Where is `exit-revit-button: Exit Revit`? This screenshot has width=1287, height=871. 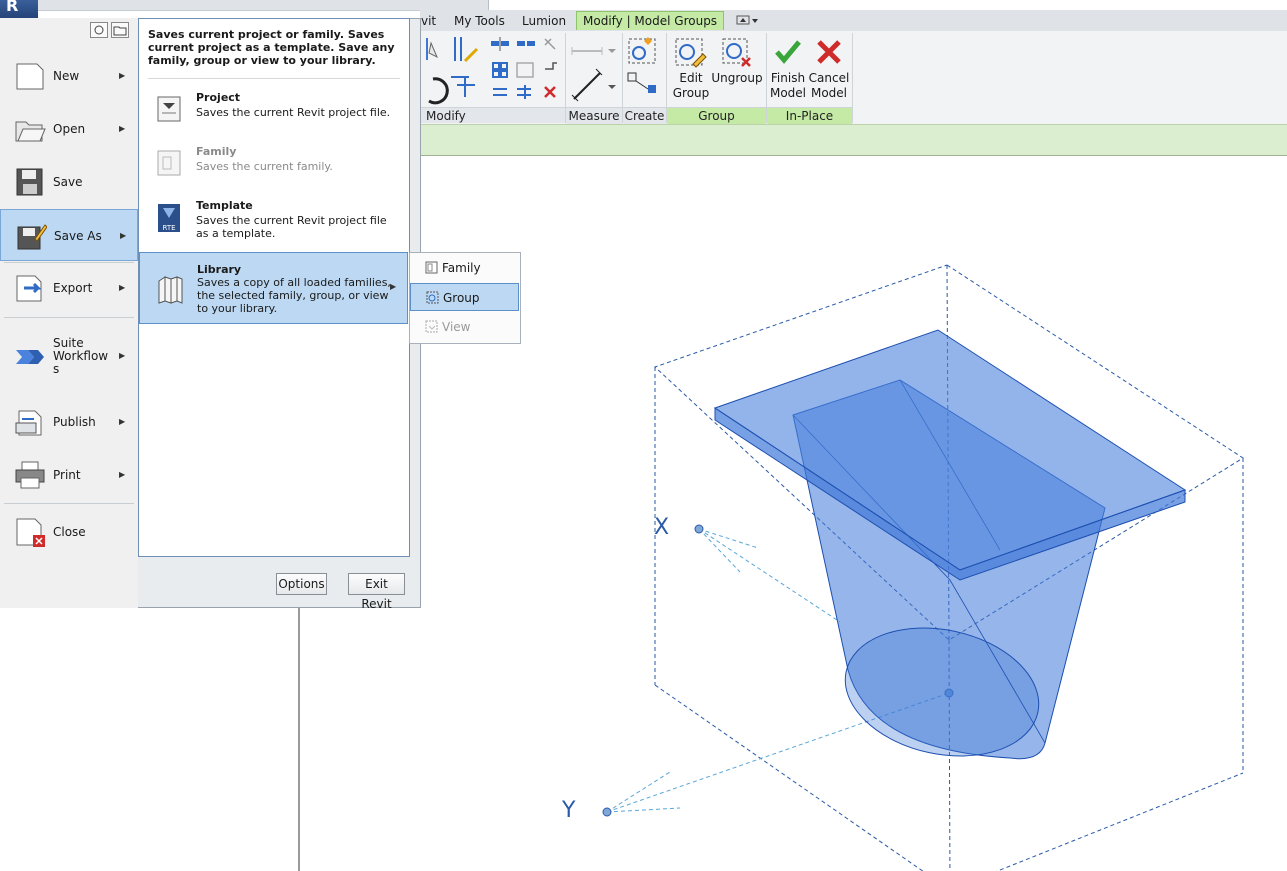 exit-revit-button: Exit Revit is located at coordinates (376, 592).